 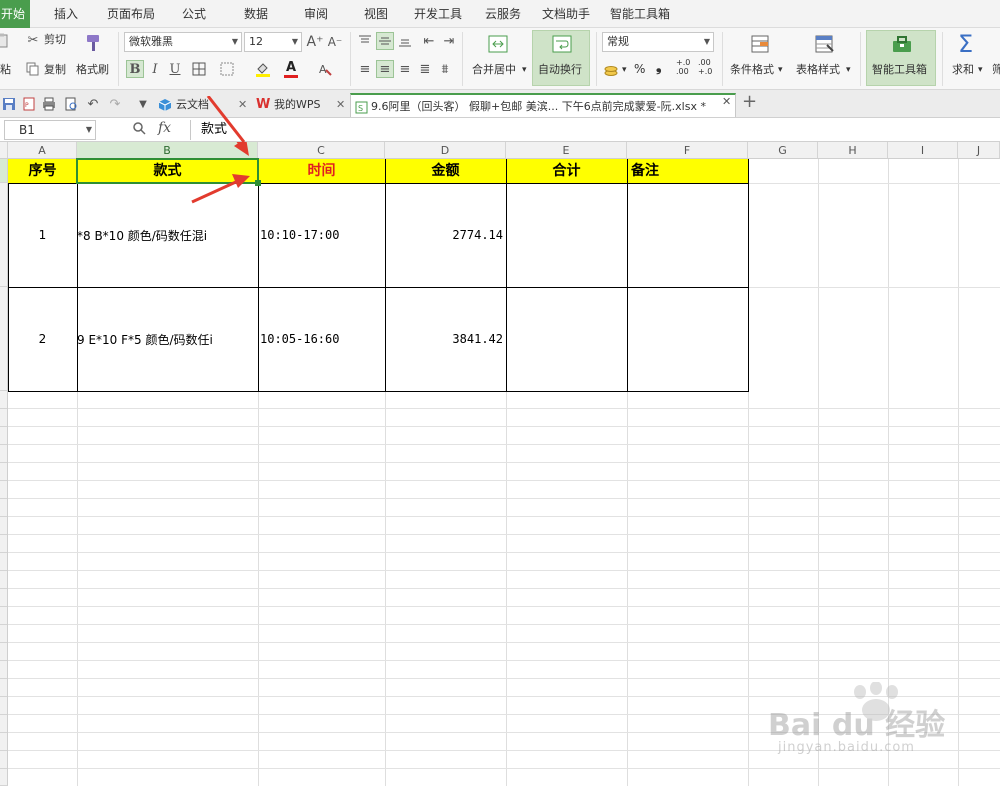 I want to click on menu-tab-page-layout: 页面布局, so click(x=131, y=14).